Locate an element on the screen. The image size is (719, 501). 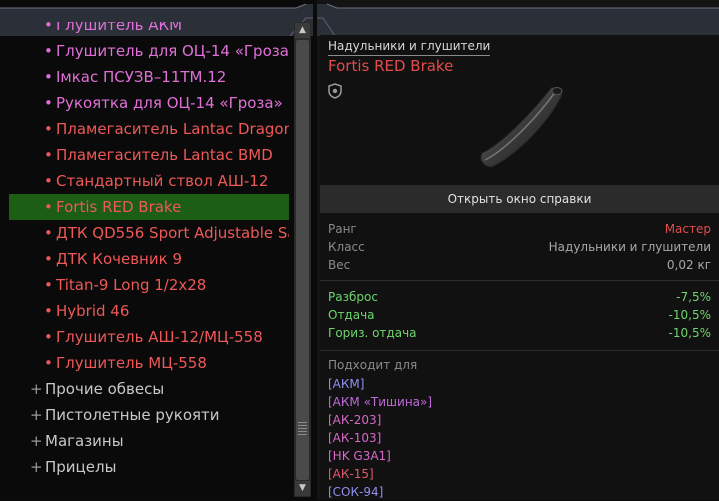
tree-item-partial: • Глушитель АКМ is located at coordinates (149, 30).